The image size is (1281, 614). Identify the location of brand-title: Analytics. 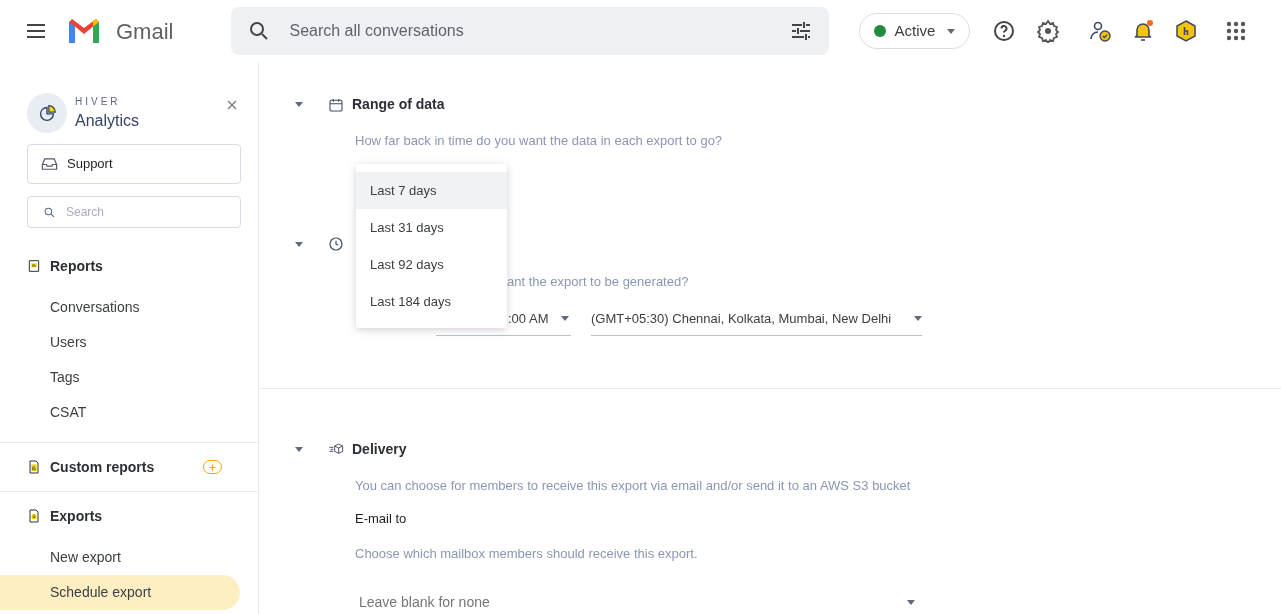
(107, 120).